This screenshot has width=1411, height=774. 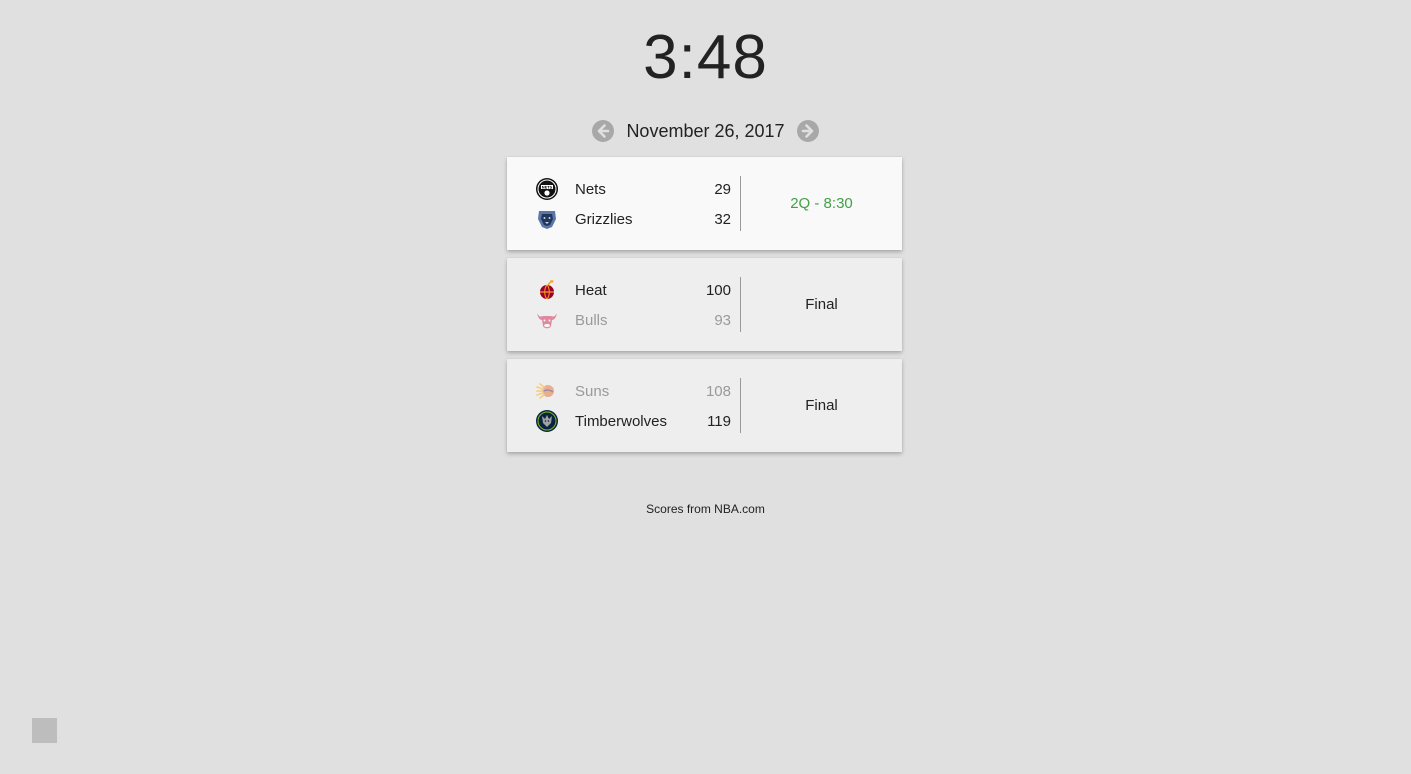 What do you see at coordinates (547, 421) in the screenshot?
I see `timberwolves-logo-icon` at bounding box center [547, 421].